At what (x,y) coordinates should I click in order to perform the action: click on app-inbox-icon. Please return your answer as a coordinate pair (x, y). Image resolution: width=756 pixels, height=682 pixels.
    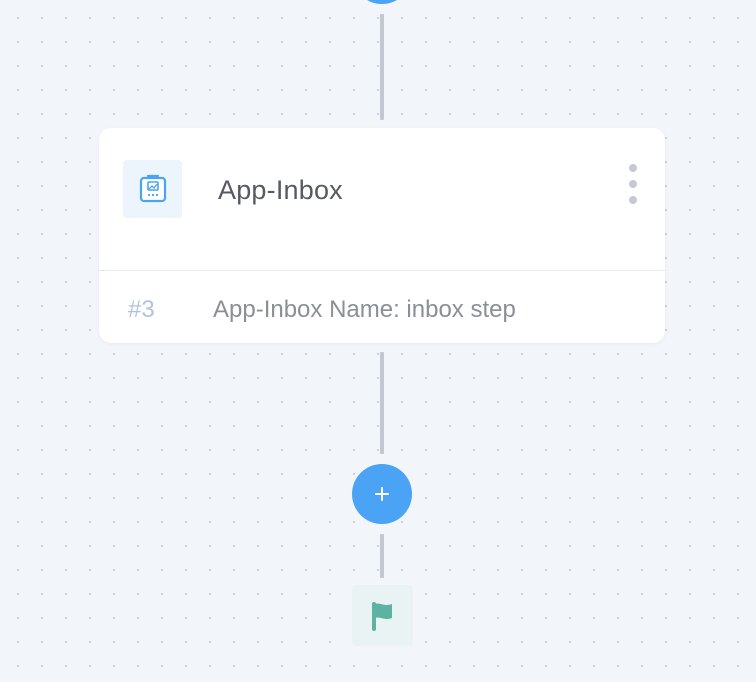
    Looking at the image, I should click on (152, 189).